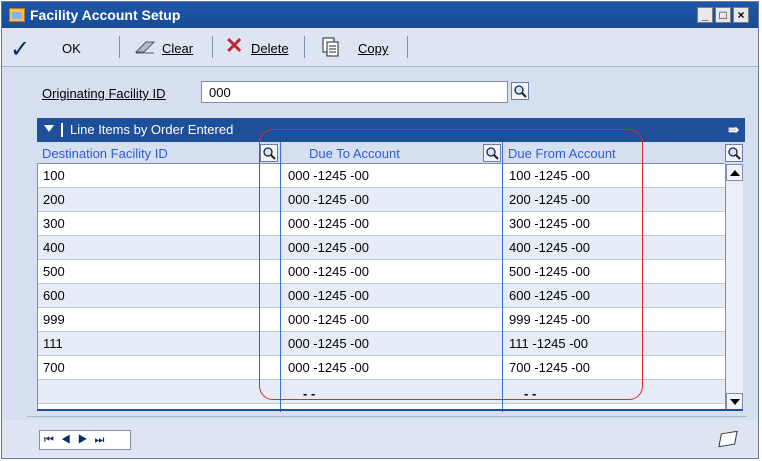 The width and height of the screenshot is (762, 461). Describe the element at coordinates (380, 439) in the screenshot. I see `status-bar: ⏮◀▶⏭` at that location.